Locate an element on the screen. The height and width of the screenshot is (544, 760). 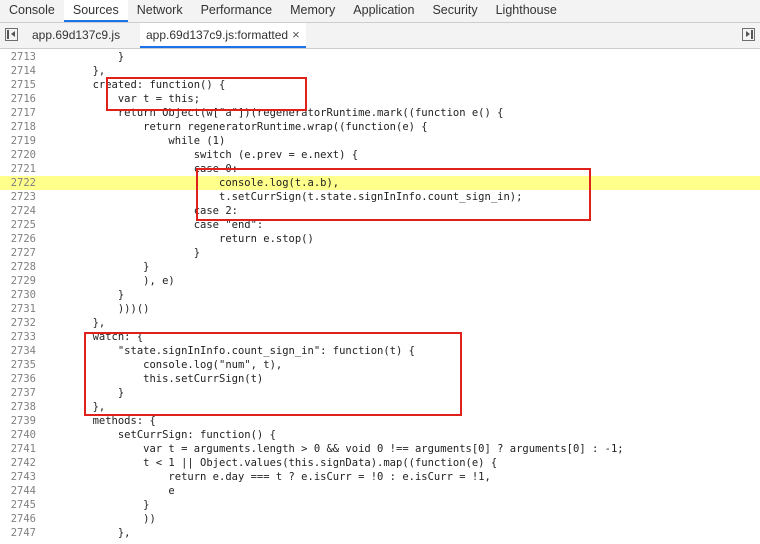
code-line: 2719 while (1) is located at coordinates (380, 141).